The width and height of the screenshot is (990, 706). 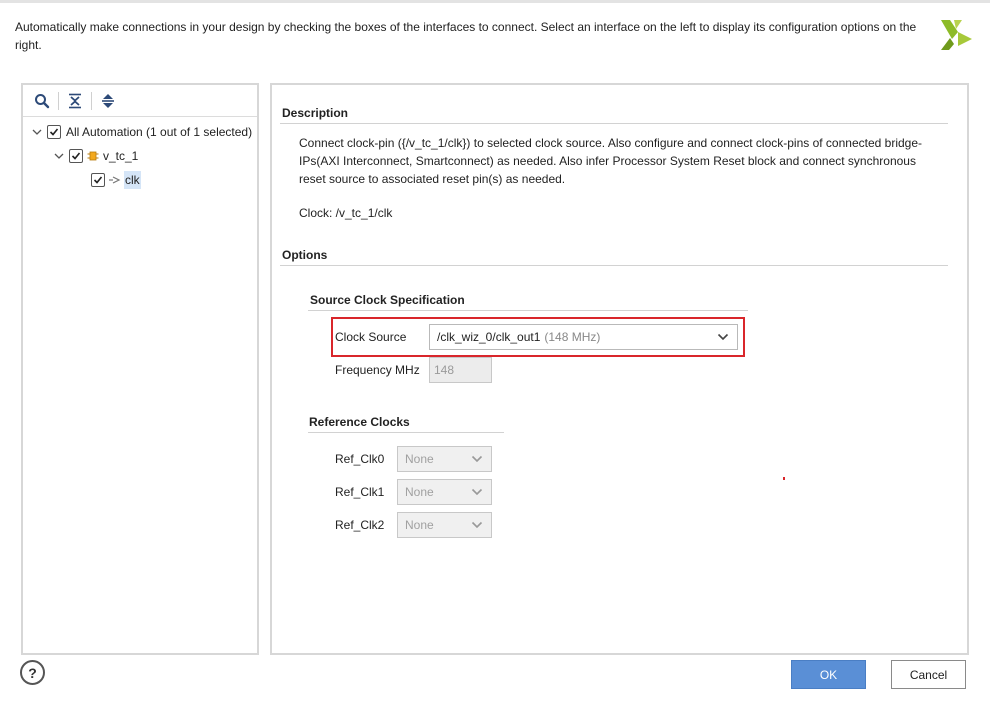 I want to click on clock-source-frequency: (148 MHz), so click(x=572, y=337).